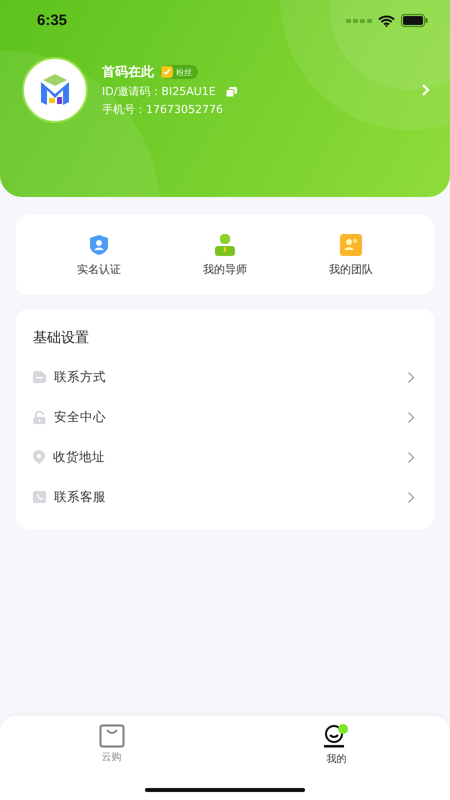 This screenshot has width=450, height=800. I want to click on wifi-icon, so click(386, 20).